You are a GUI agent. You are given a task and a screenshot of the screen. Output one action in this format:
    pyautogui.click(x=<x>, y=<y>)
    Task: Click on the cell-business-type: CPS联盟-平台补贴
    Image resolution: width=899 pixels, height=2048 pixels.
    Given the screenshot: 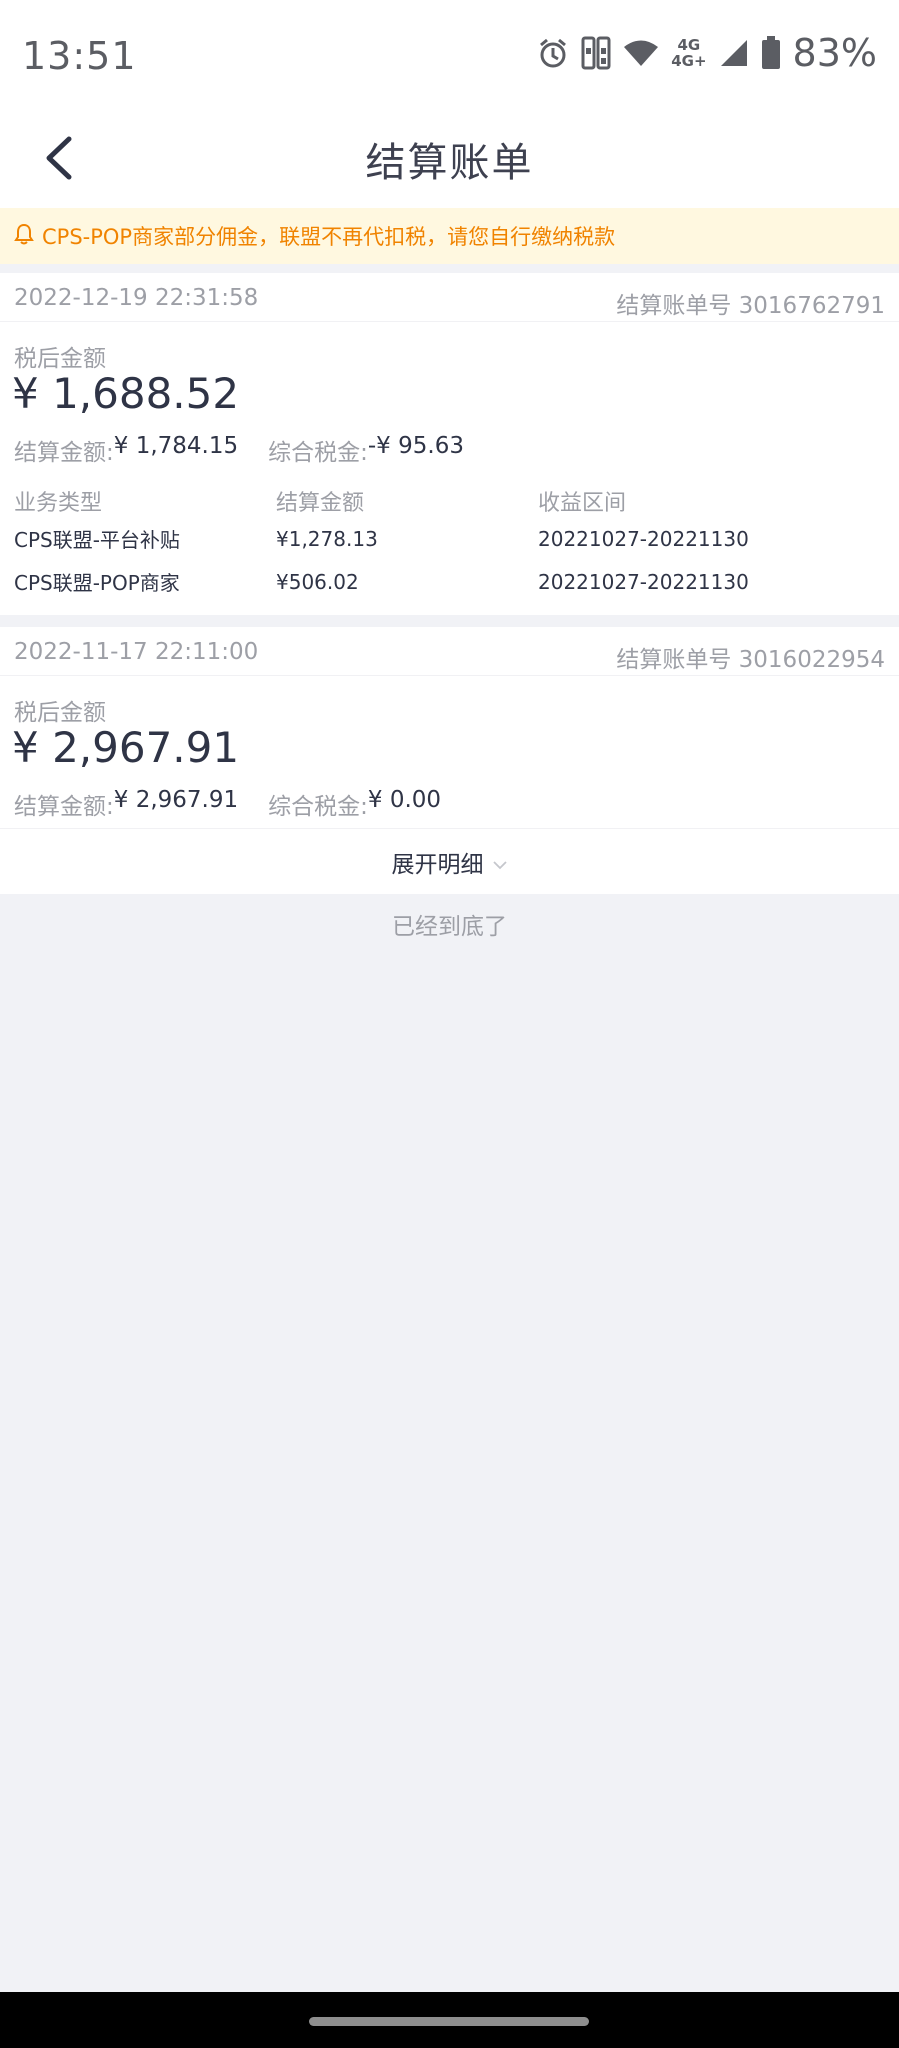 What is the action you would take?
    pyautogui.click(x=97, y=540)
    